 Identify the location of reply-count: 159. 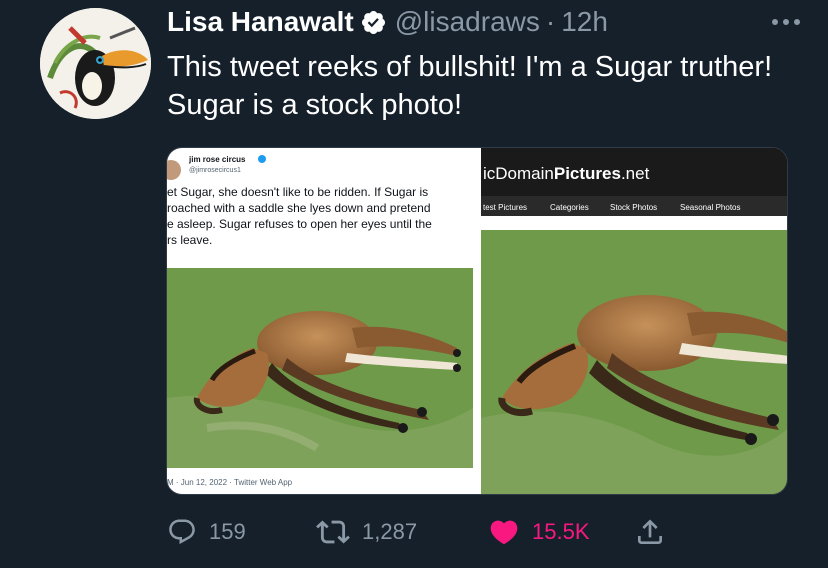
(227, 531).